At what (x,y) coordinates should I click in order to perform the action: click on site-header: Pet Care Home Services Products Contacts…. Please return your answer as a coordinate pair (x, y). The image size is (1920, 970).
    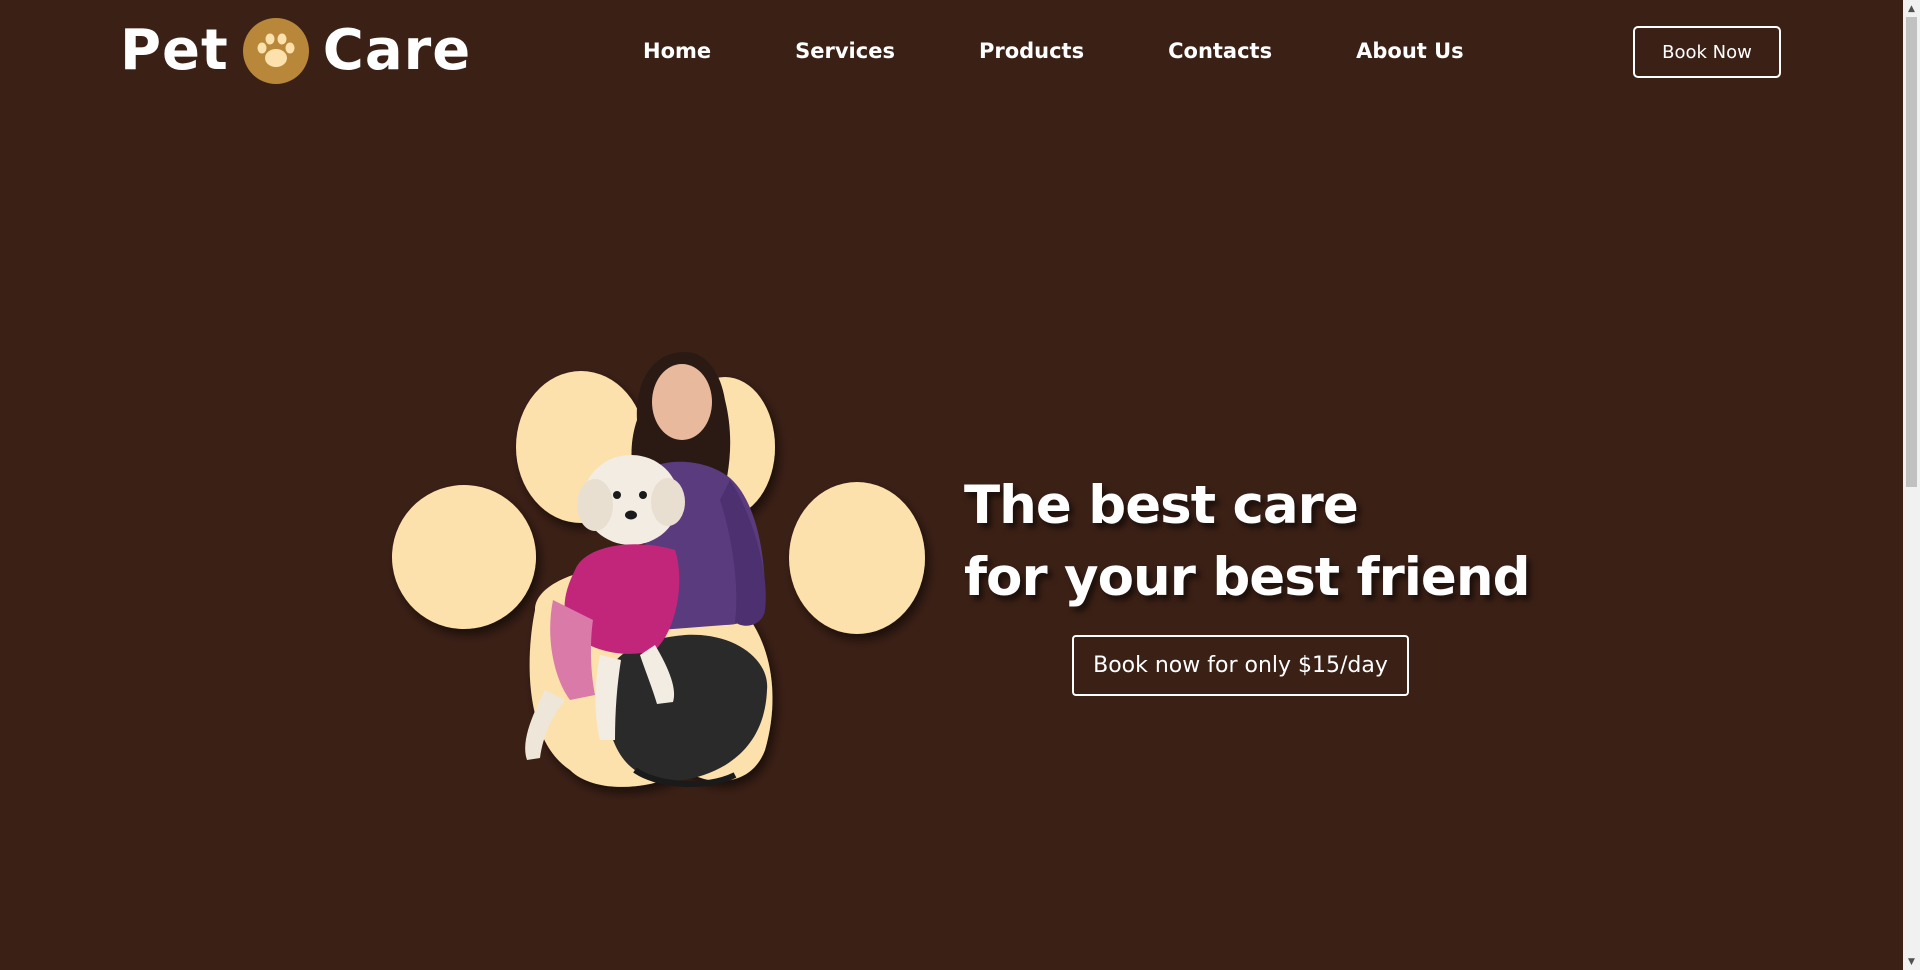
    Looking at the image, I should click on (951, 51).